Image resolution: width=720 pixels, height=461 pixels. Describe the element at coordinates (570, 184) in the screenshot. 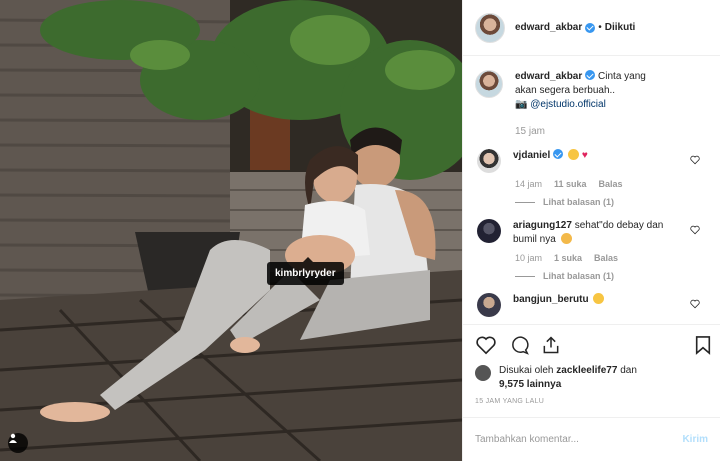

I see `comment-likes: 11 suka` at that location.